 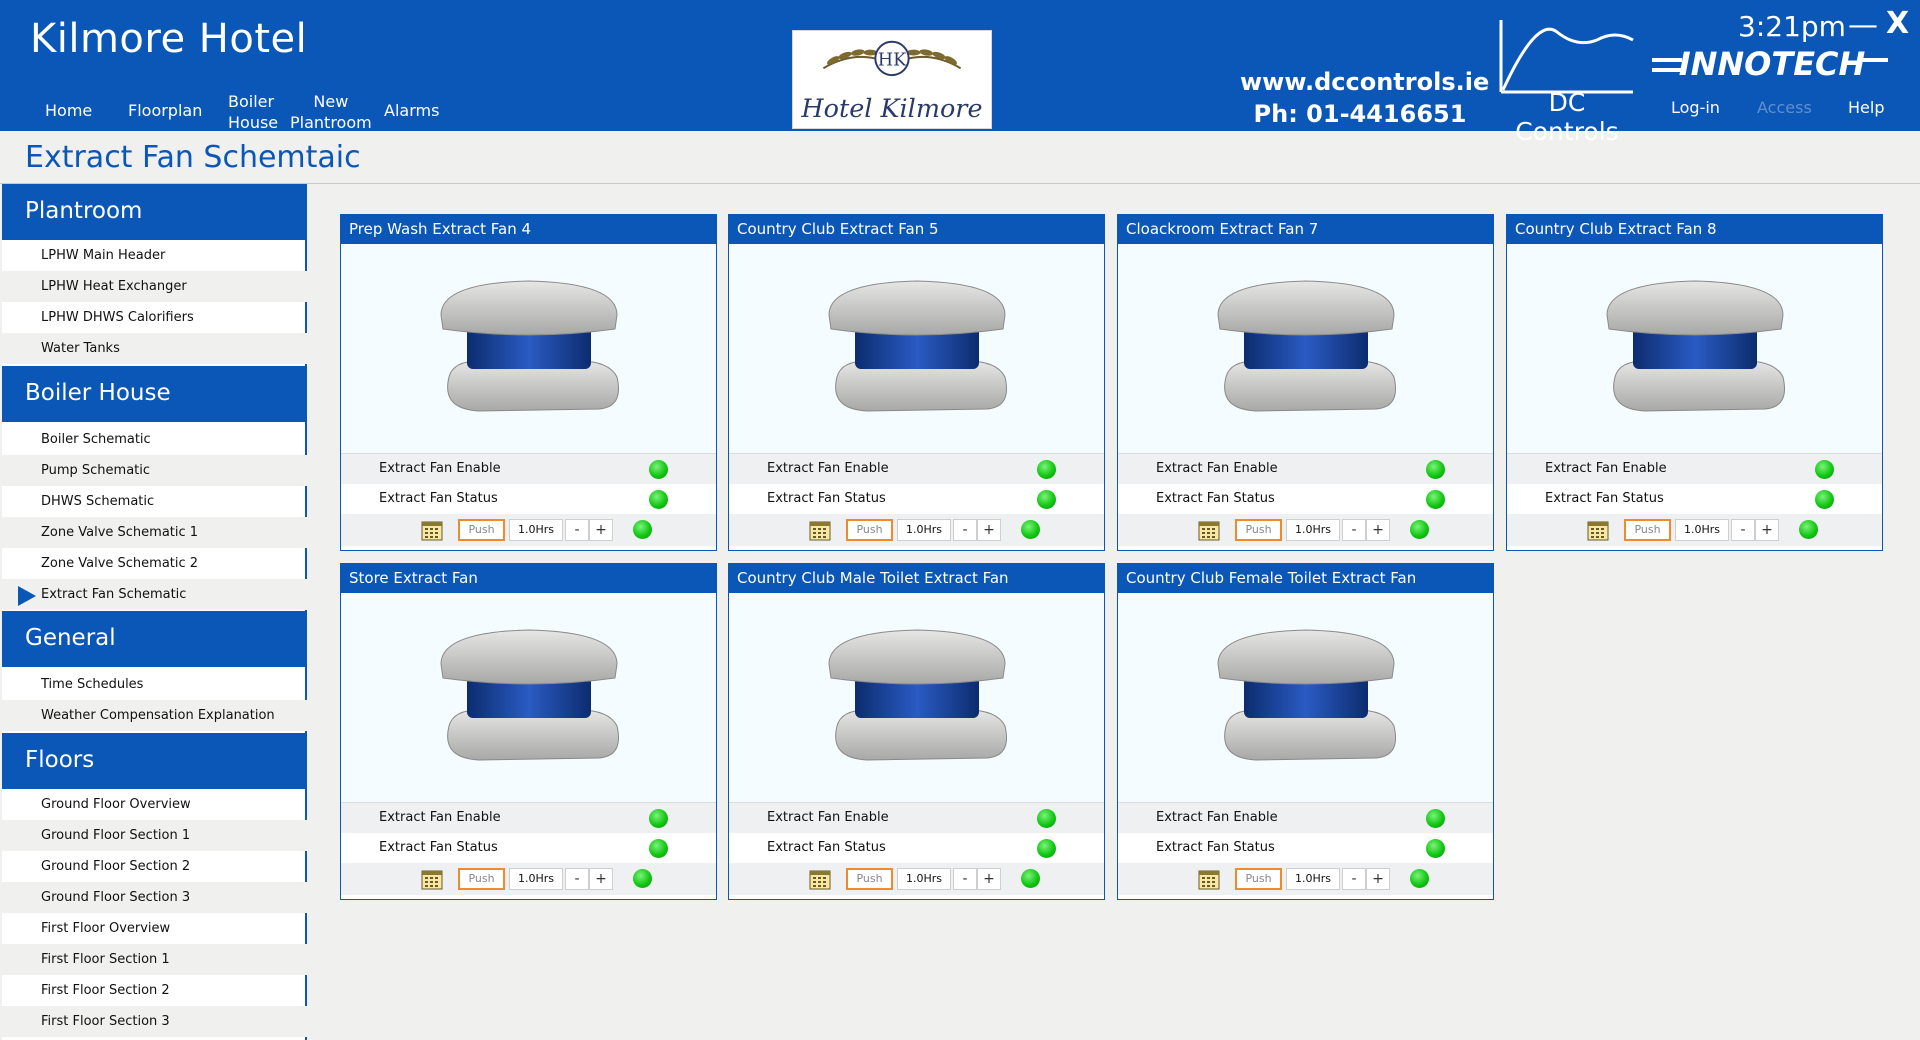 What do you see at coordinates (68, 110) in the screenshot?
I see `nav-home: Home` at bounding box center [68, 110].